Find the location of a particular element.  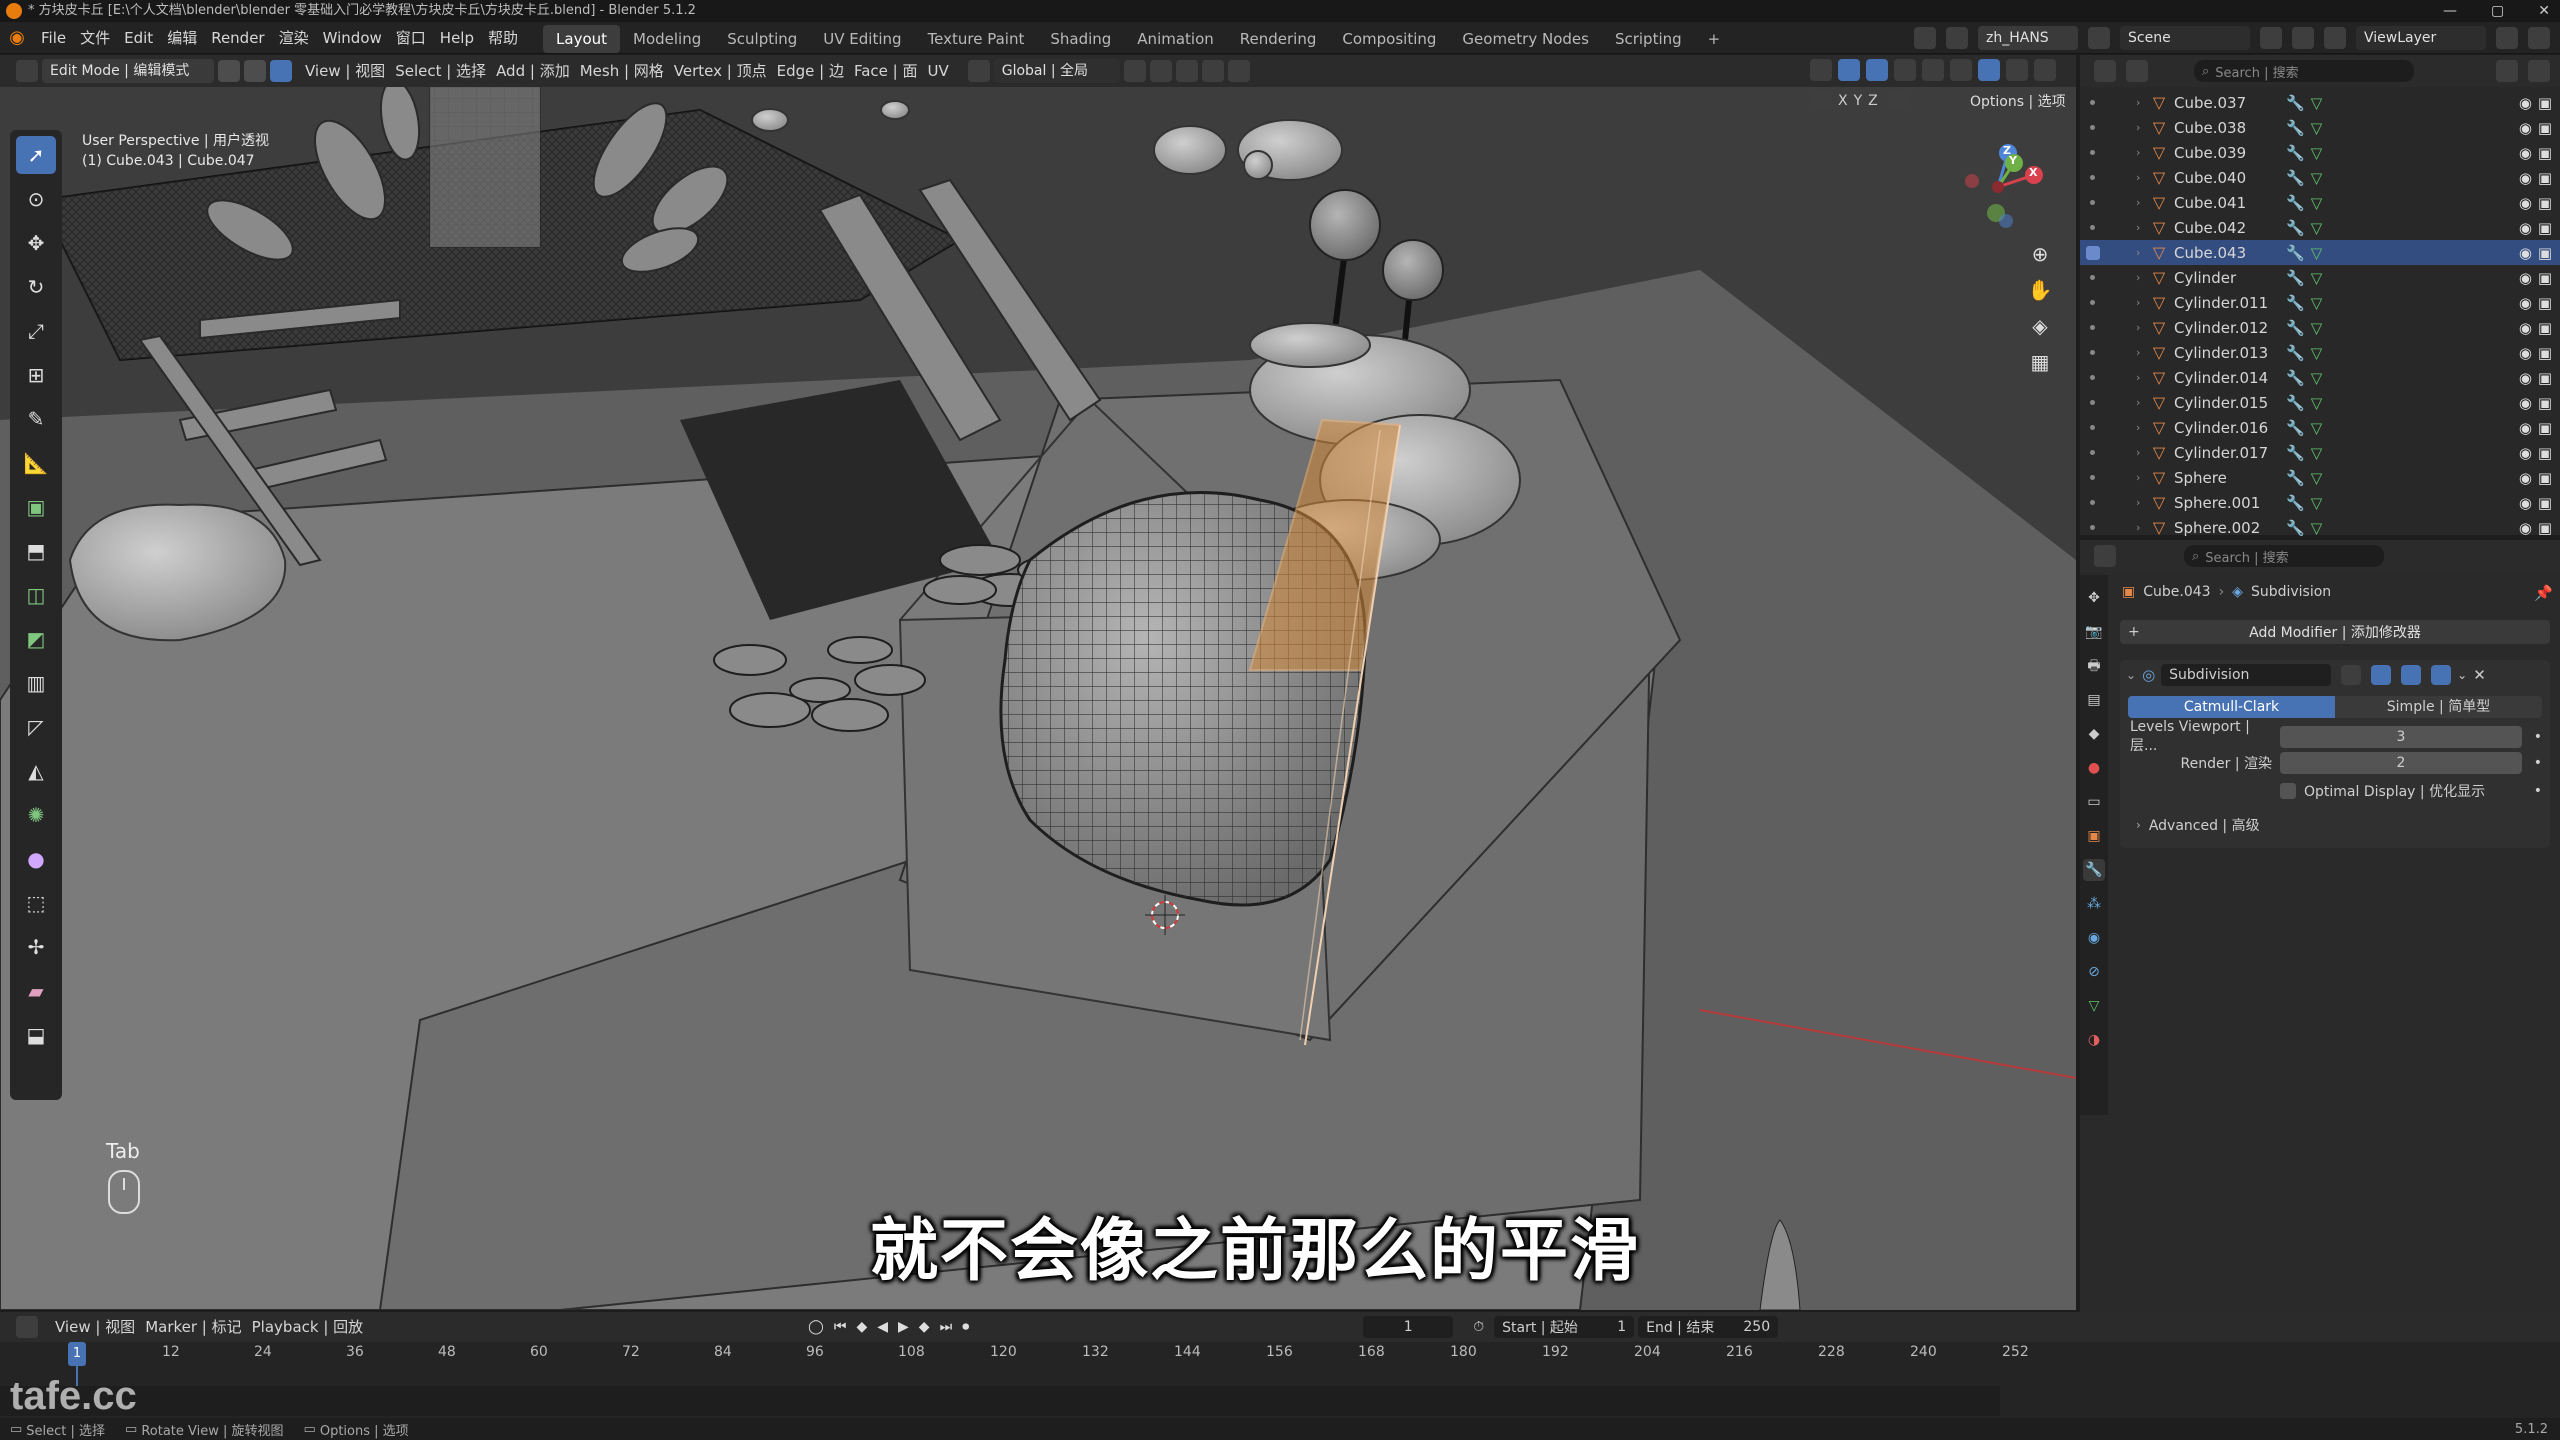

camera-view-icon: ◈ is located at coordinates (2040, 332).